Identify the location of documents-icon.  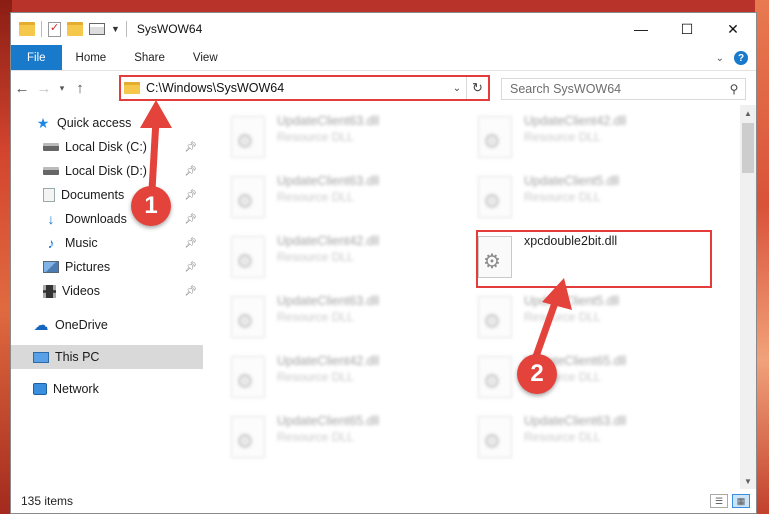
(49, 195).